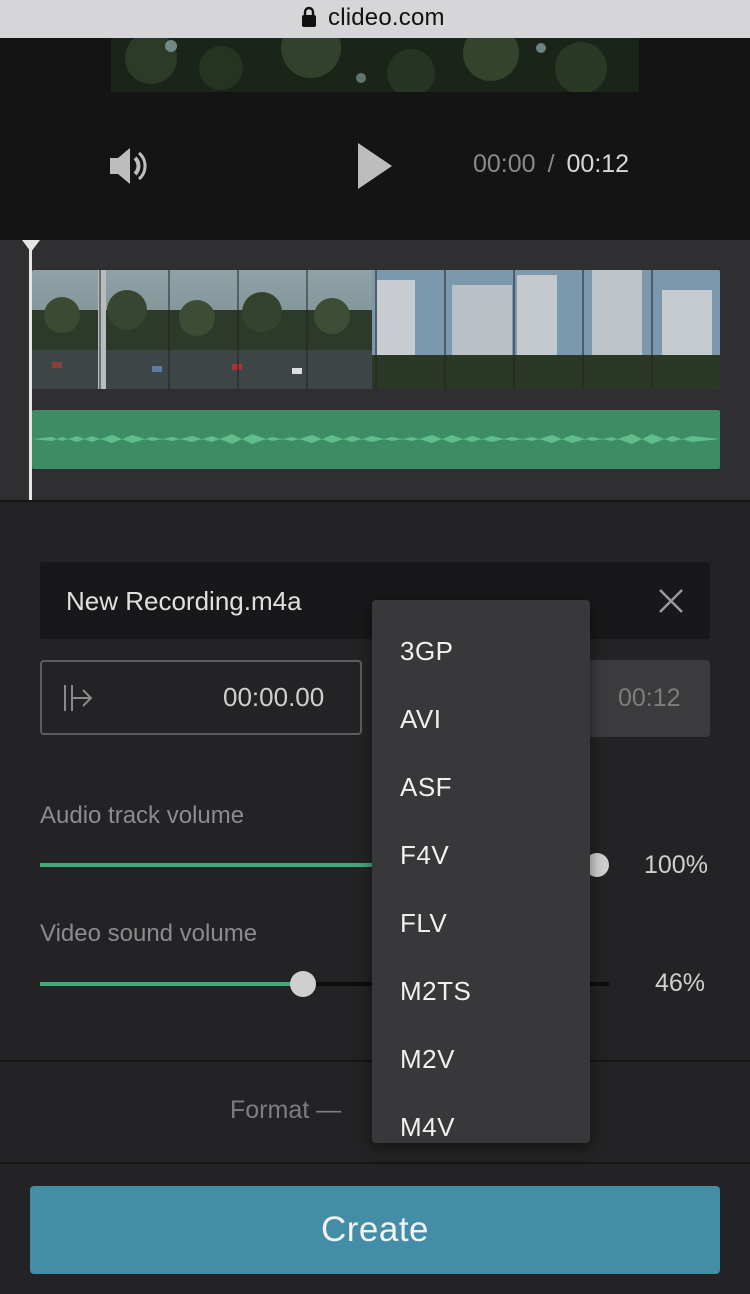 This screenshot has height=1294, width=750. Describe the element at coordinates (375, 1230) in the screenshot. I see `create-button: Create` at that location.